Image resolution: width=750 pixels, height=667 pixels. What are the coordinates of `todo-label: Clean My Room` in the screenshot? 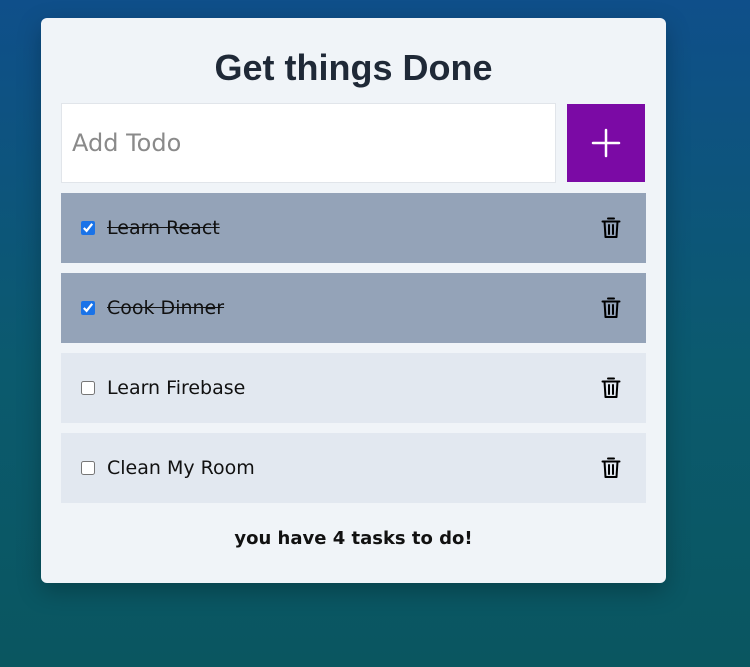 It's located at (181, 468).